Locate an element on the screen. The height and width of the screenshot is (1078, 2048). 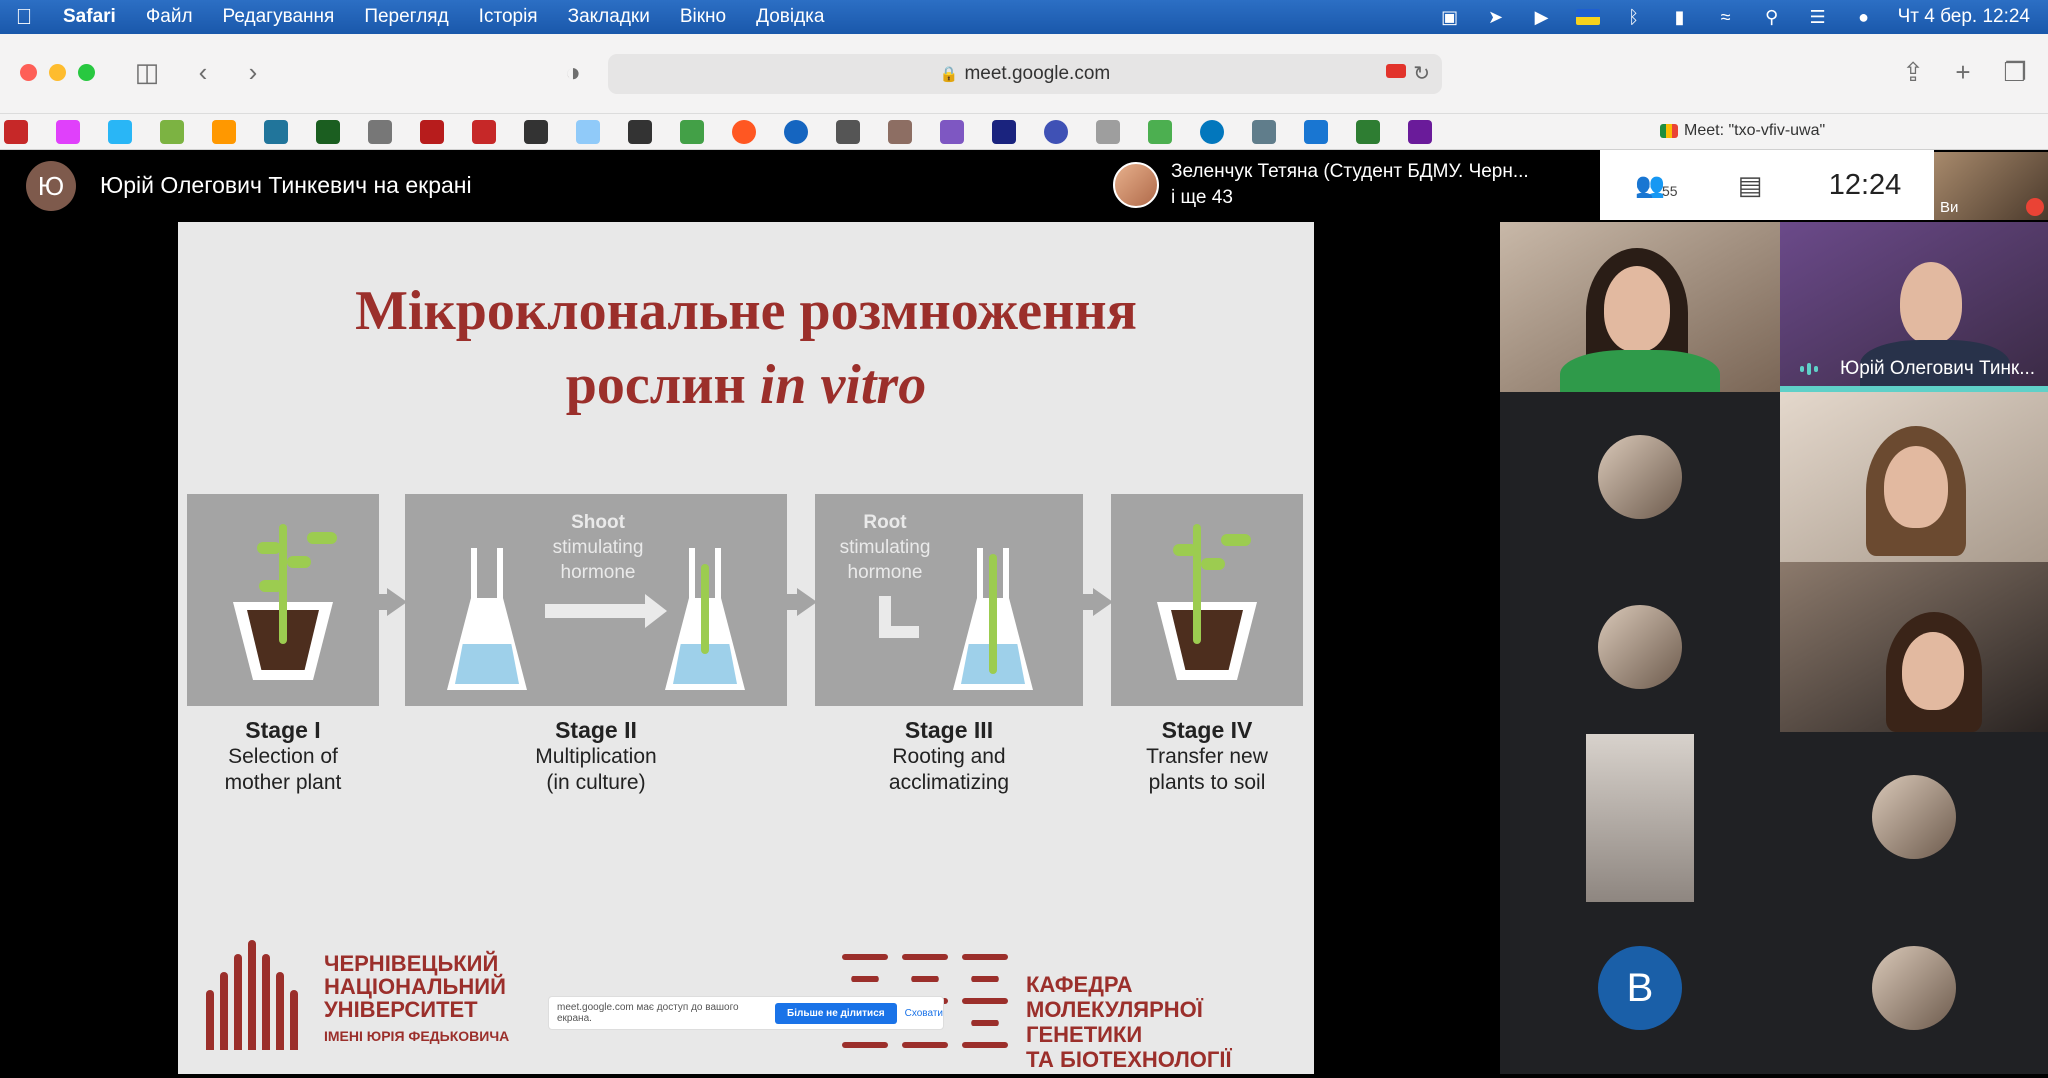
battery-icon: ▮ is located at coordinates (1680, 17).